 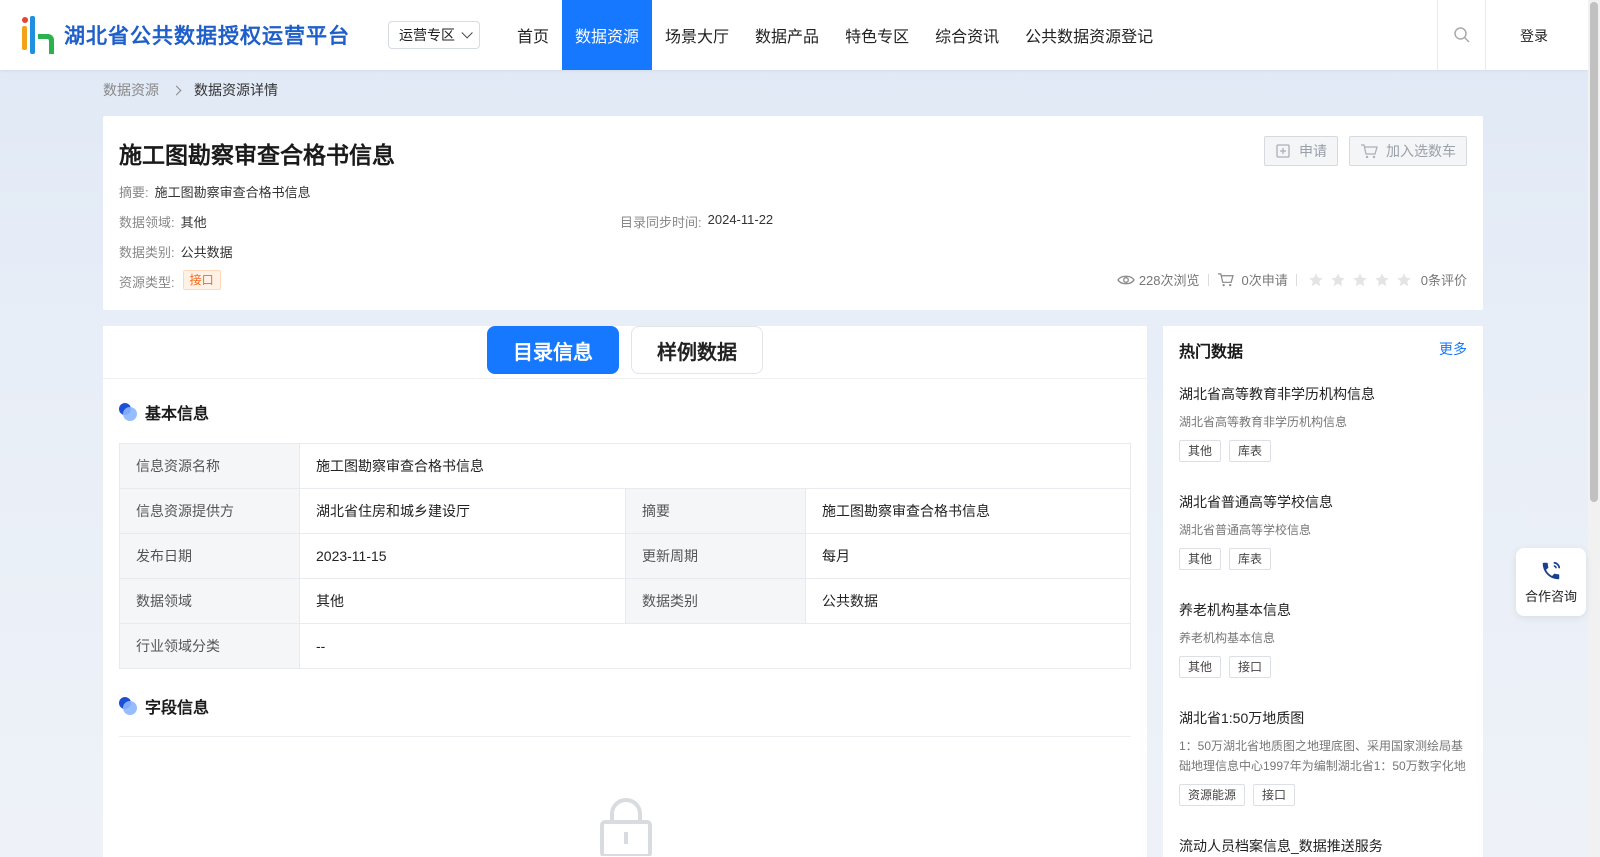 I want to click on search-icon, so click(x=1461, y=35).